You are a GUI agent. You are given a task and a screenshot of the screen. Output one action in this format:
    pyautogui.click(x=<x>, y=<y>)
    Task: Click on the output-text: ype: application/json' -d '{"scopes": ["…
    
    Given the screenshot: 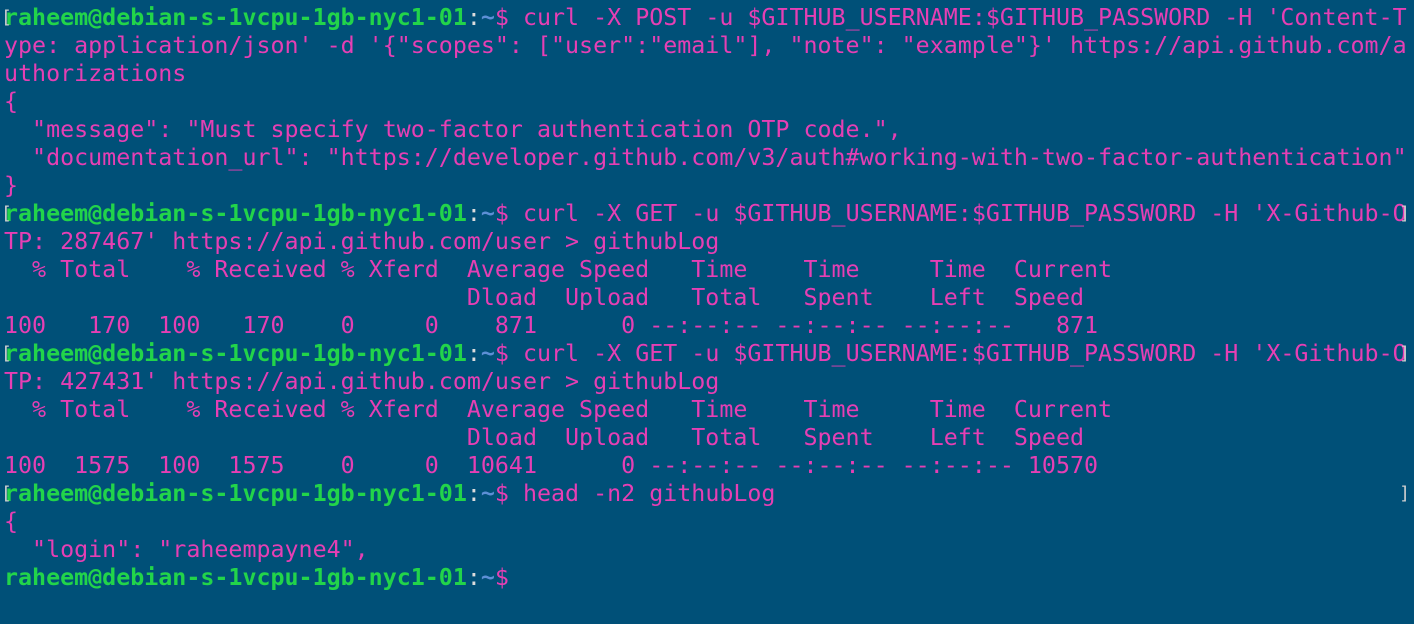 What is the action you would take?
    pyautogui.click(x=705, y=45)
    